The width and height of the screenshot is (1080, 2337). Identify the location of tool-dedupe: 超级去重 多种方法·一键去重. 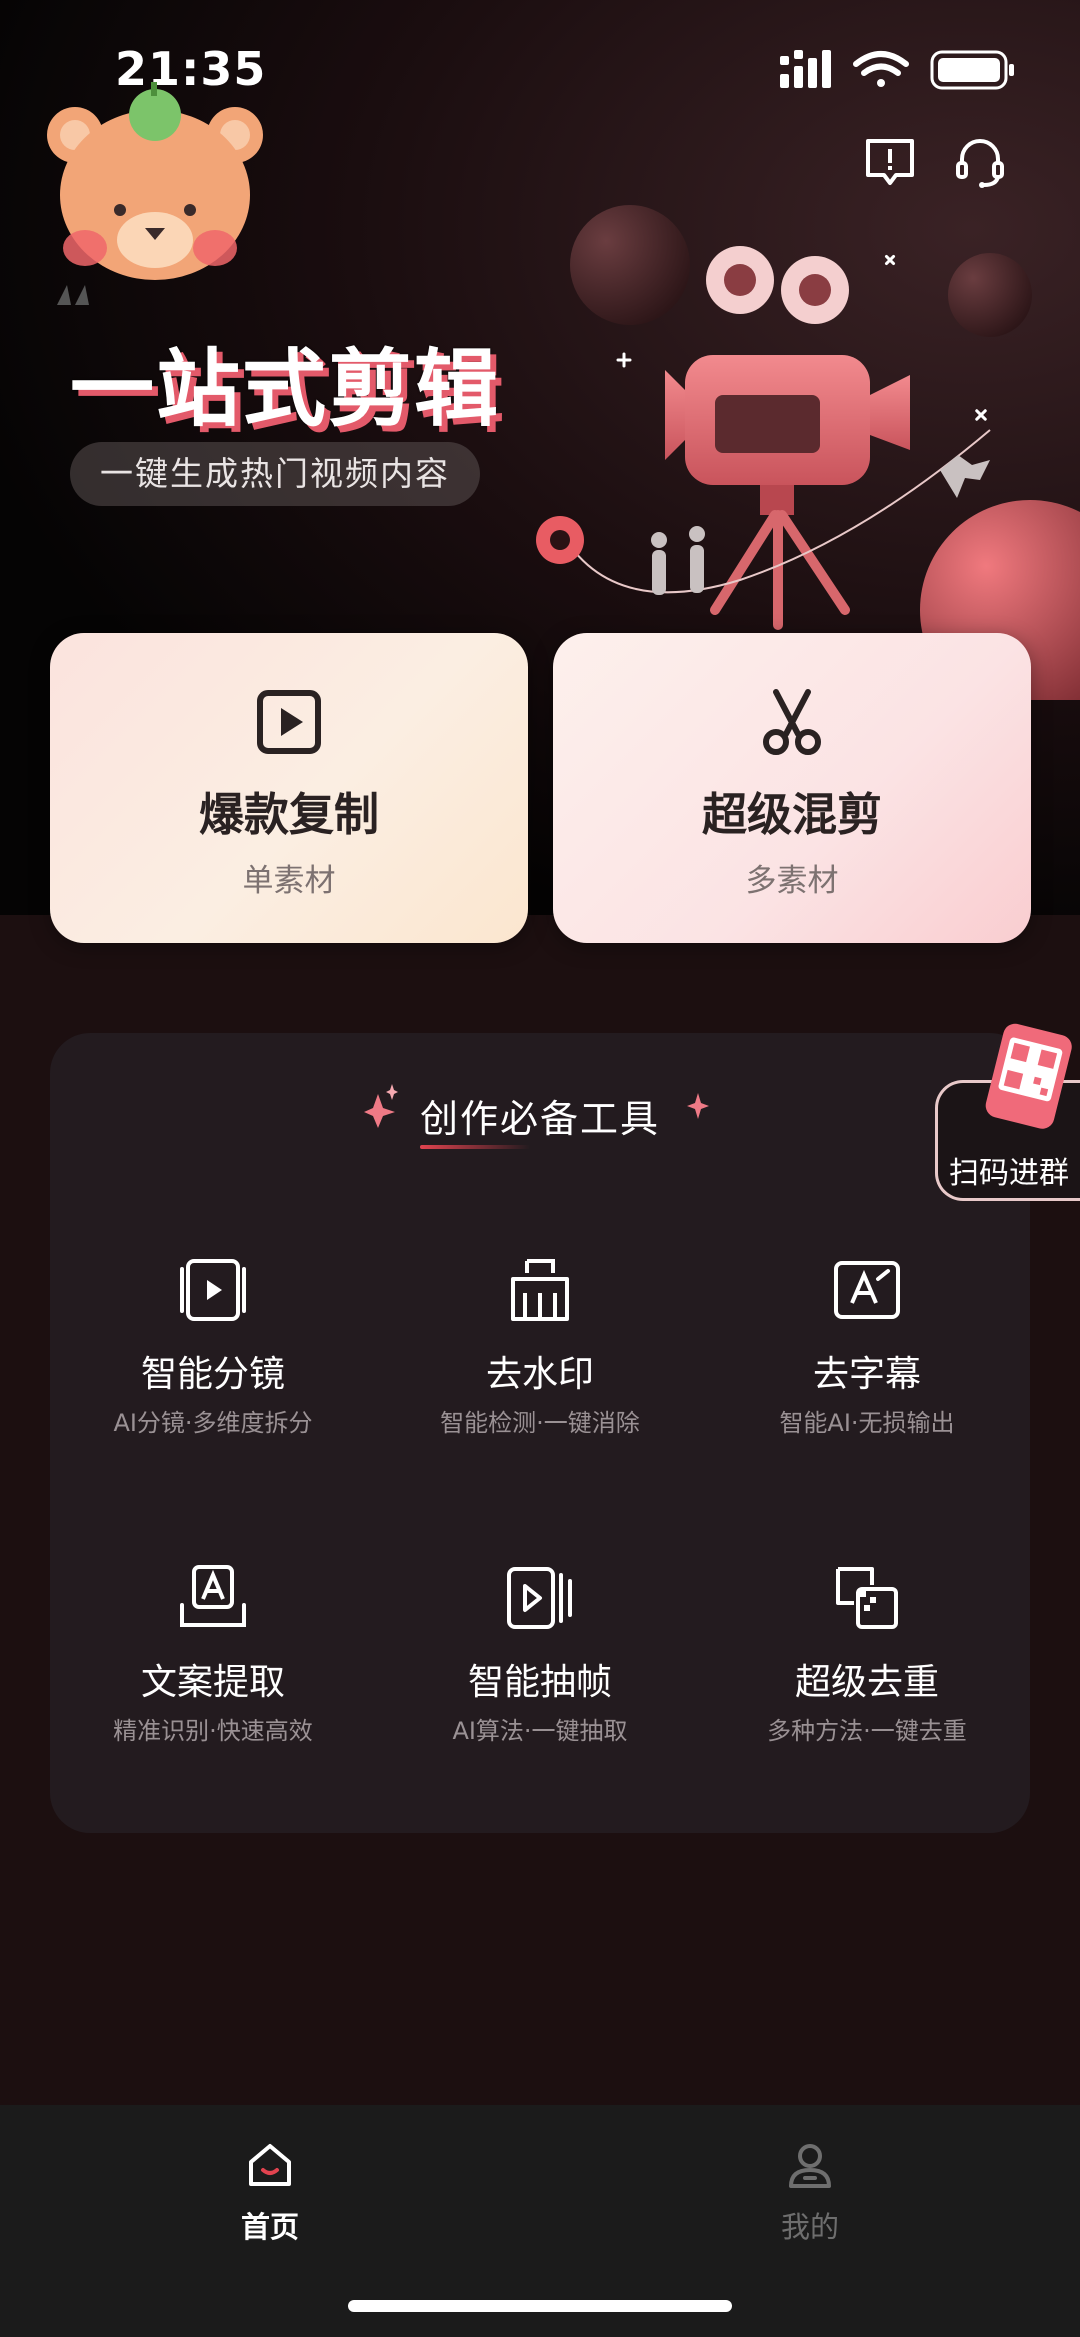
(867, 1653).